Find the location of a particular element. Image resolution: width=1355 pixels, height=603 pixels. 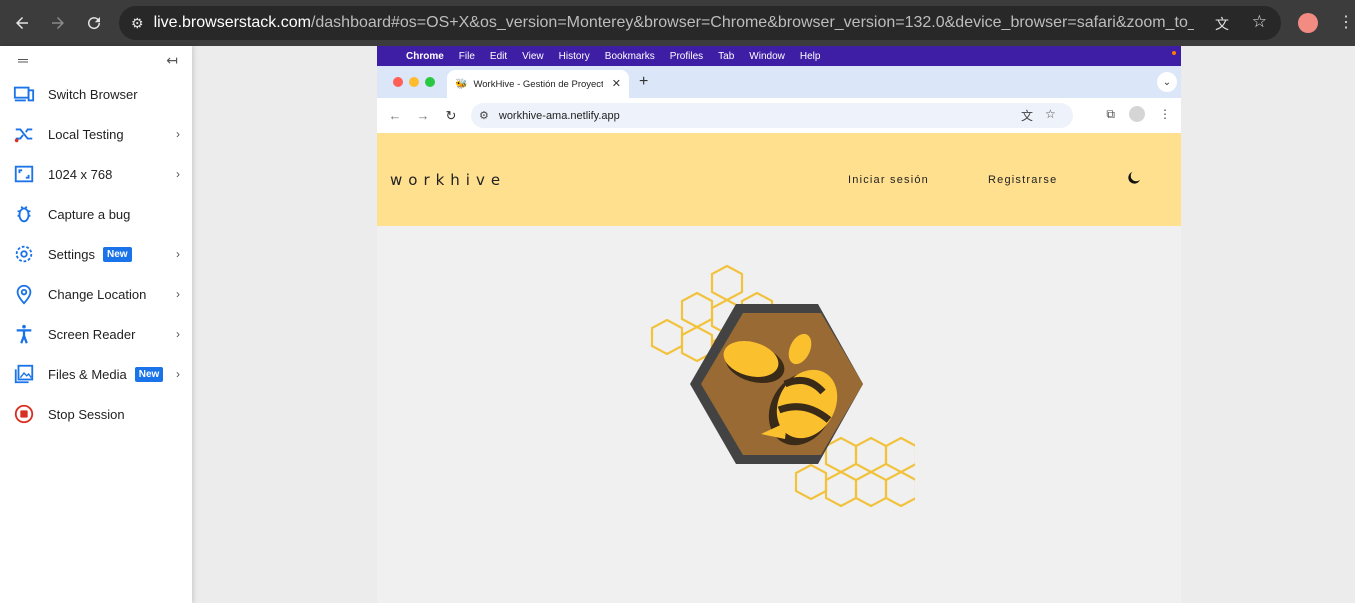

bee-favicon-icon: 🐝 is located at coordinates (461, 84).